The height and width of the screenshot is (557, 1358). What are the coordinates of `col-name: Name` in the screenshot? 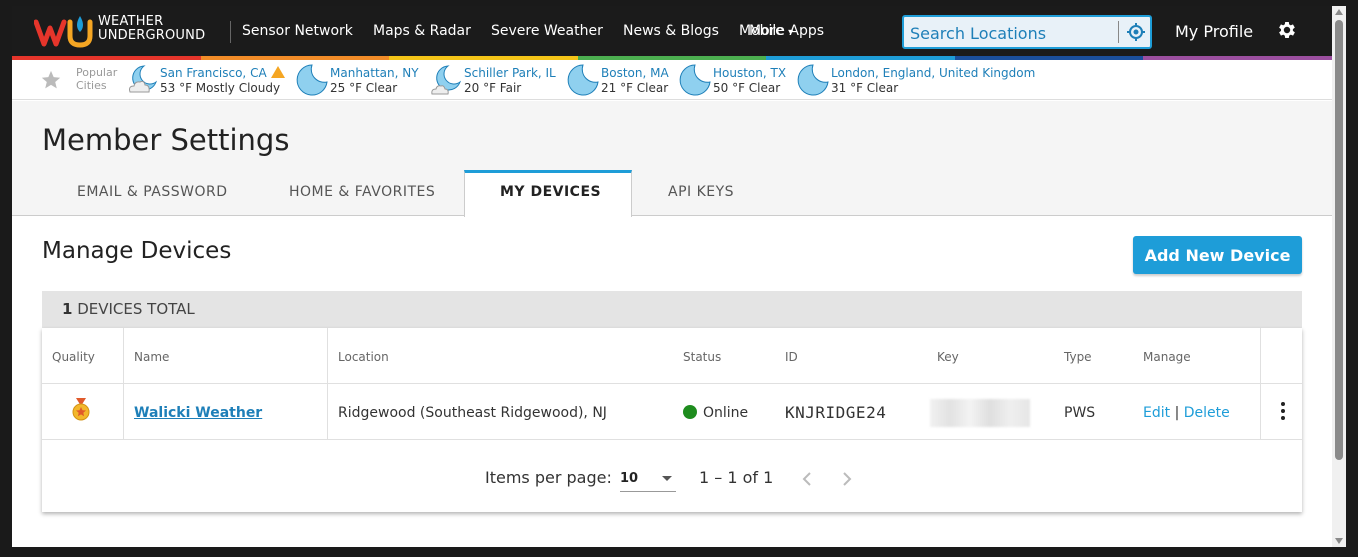 It's located at (151, 357).